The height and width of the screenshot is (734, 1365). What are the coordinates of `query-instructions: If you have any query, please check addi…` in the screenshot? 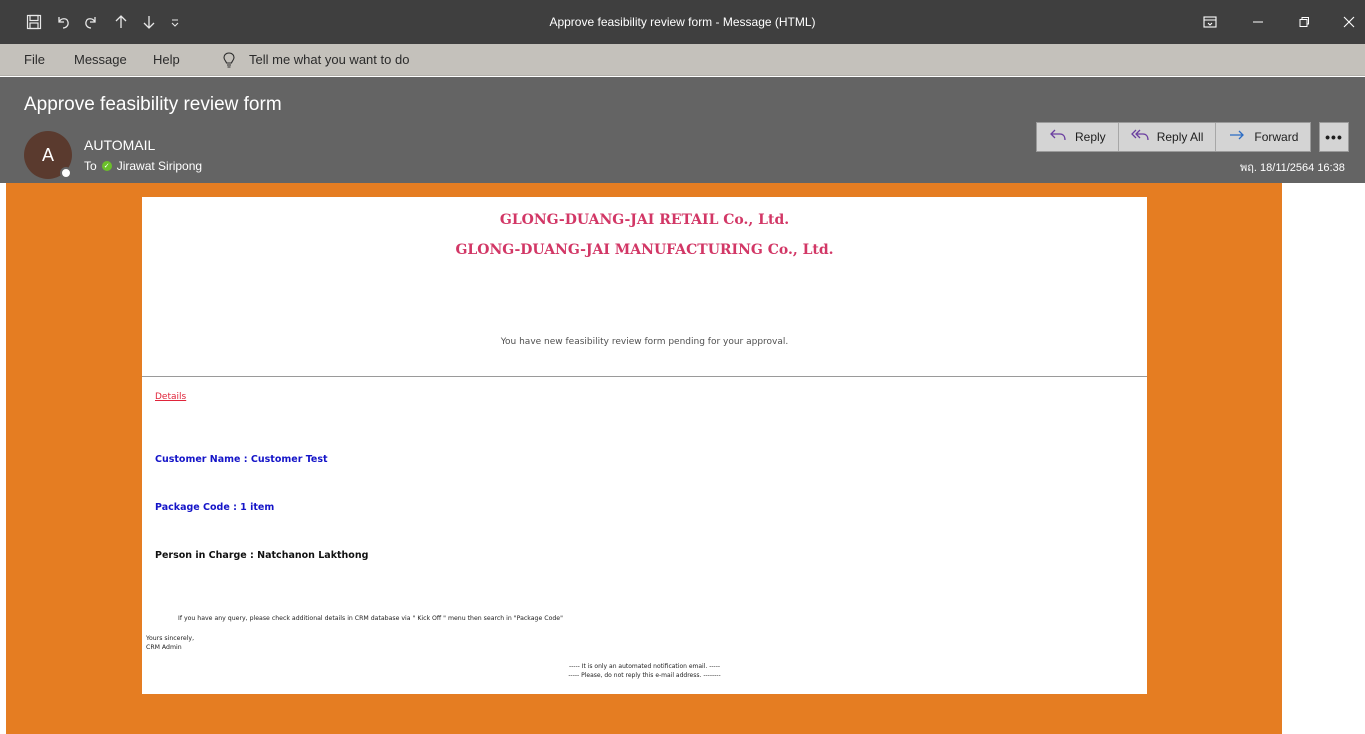 It's located at (370, 618).